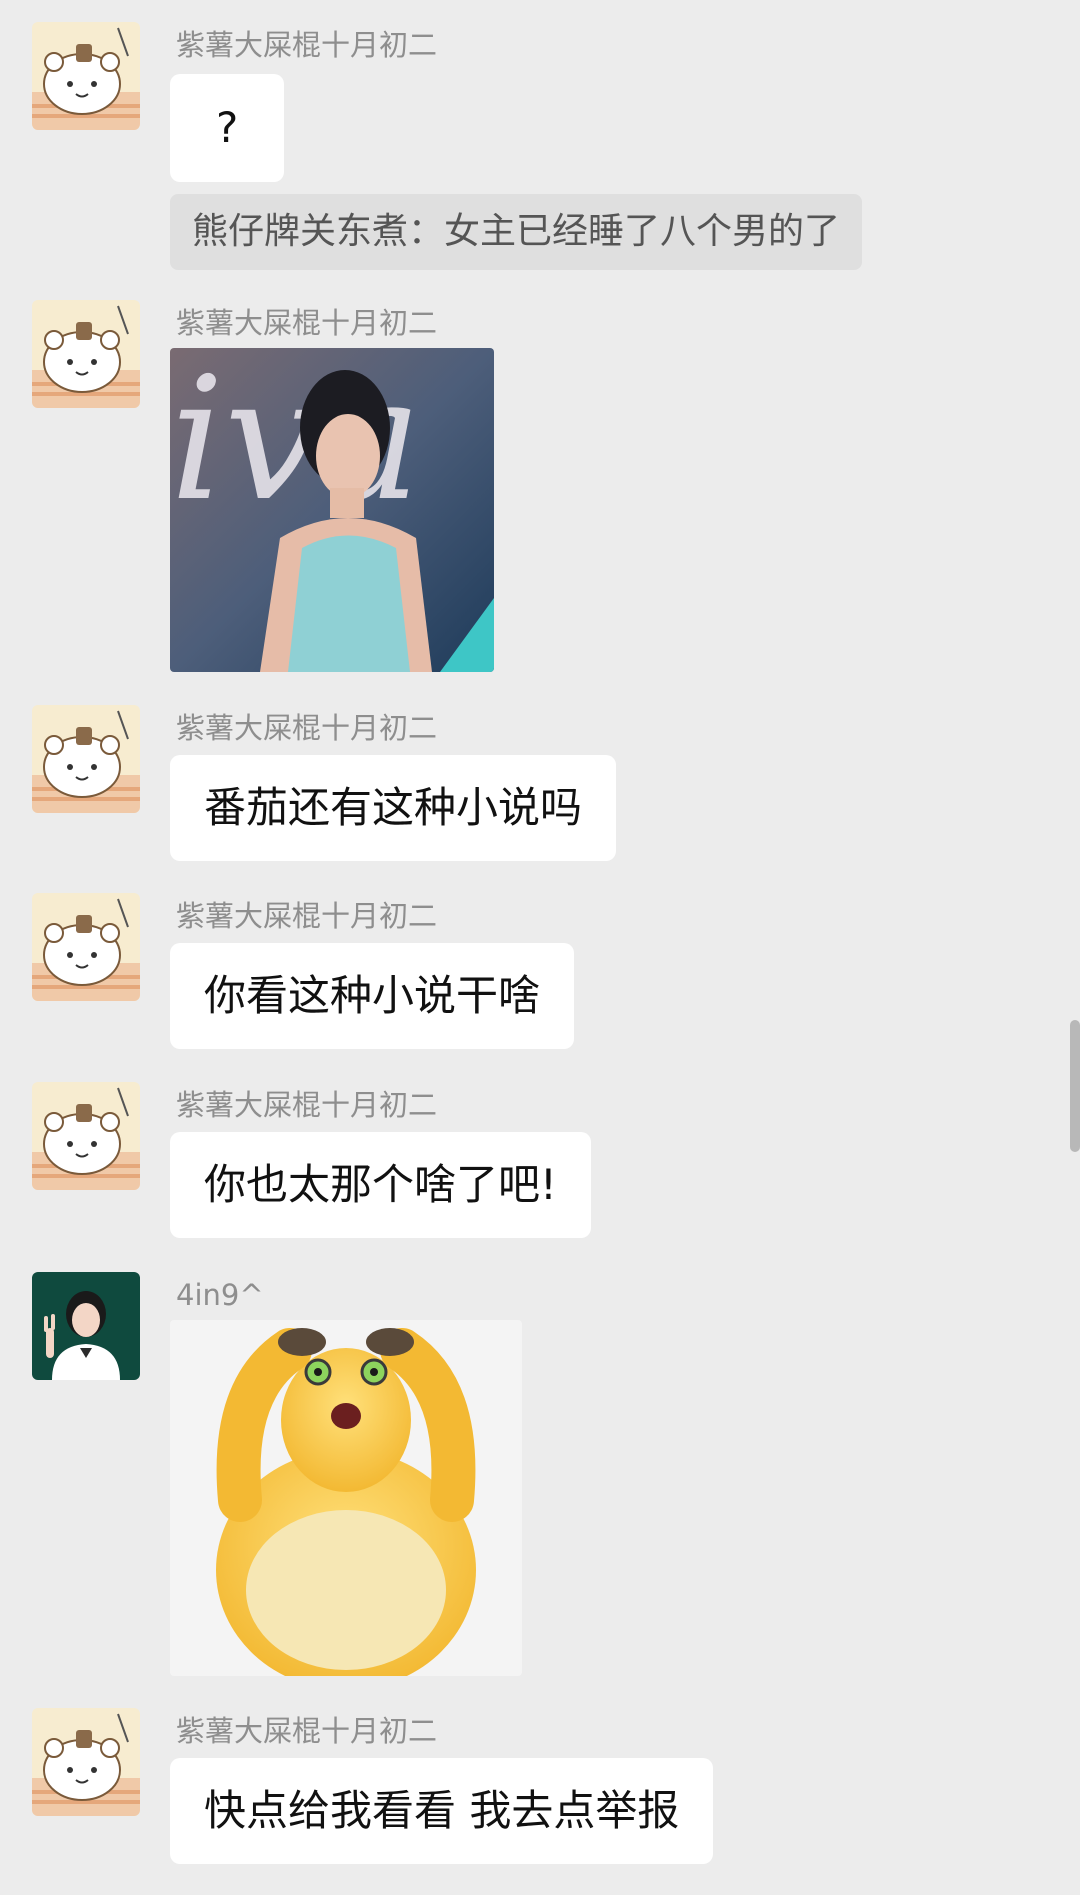 The width and height of the screenshot is (1080, 1895). I want to click on message-bubble: 番茄还有这种小说吗, so click(393, 808).